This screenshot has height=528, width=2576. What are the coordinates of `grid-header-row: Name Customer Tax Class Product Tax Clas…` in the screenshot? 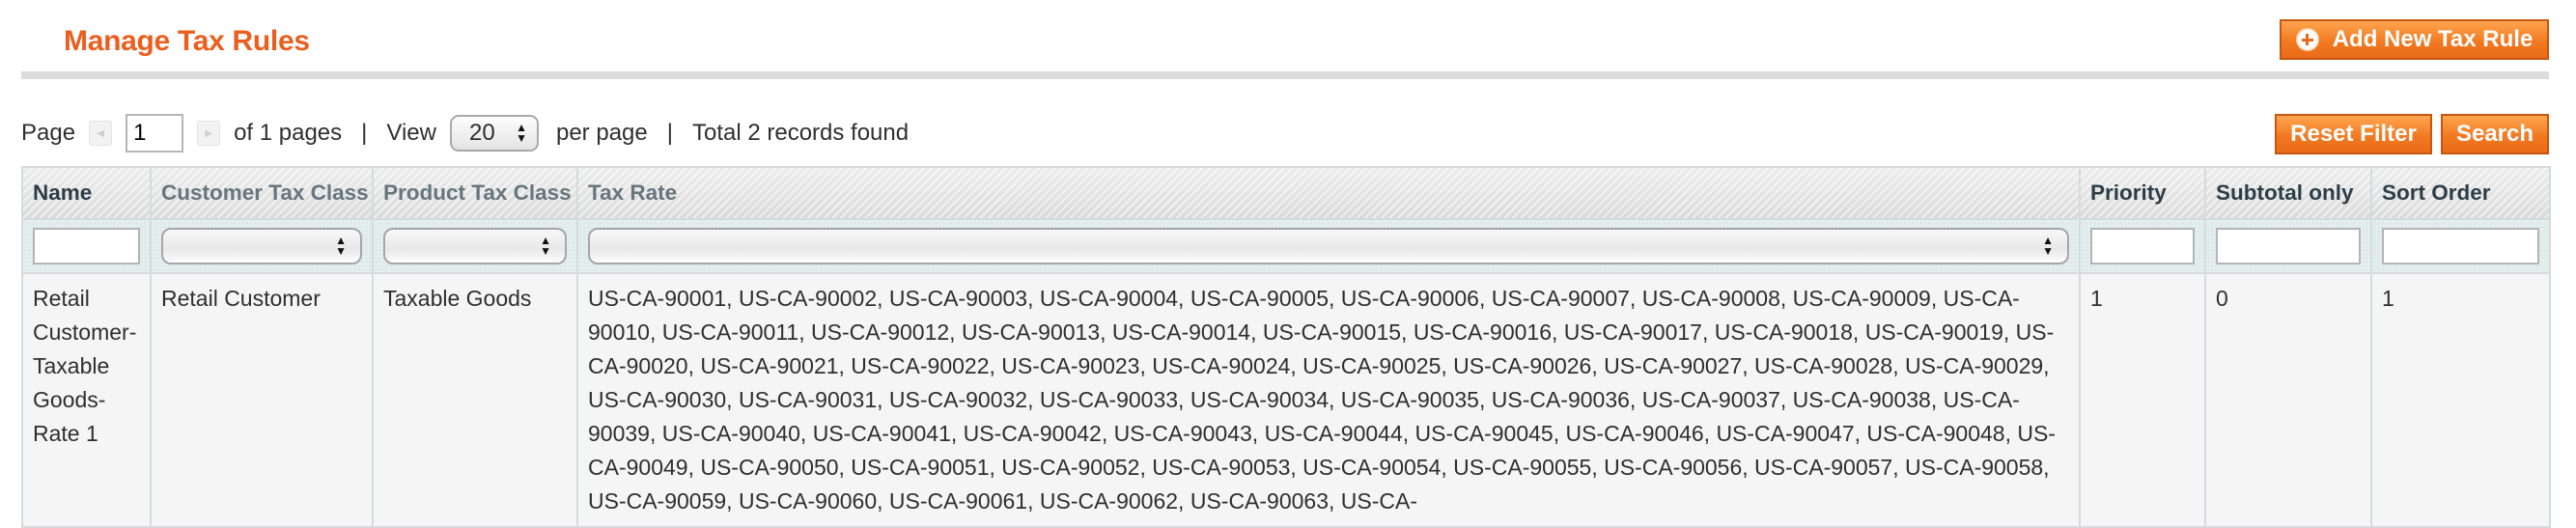 It's located at (1286, 193).